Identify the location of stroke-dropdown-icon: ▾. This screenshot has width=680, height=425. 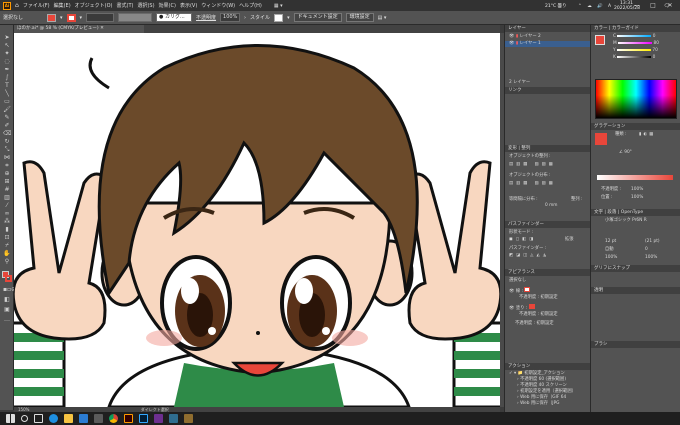
(81, 18).